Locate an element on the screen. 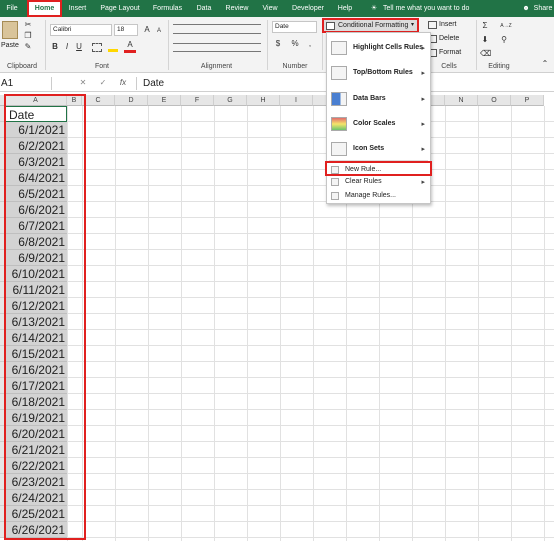 The image size is (554, 541). cell-a-date: 6/18/2021 is located at coordinates (36, 402).